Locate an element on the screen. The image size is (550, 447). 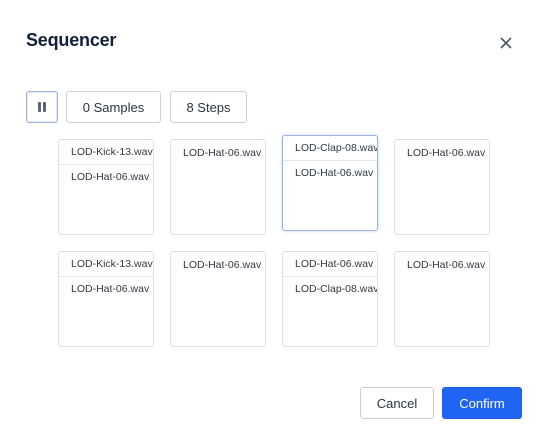
confirm-button: Confirm is located at coordinates (482, 403).